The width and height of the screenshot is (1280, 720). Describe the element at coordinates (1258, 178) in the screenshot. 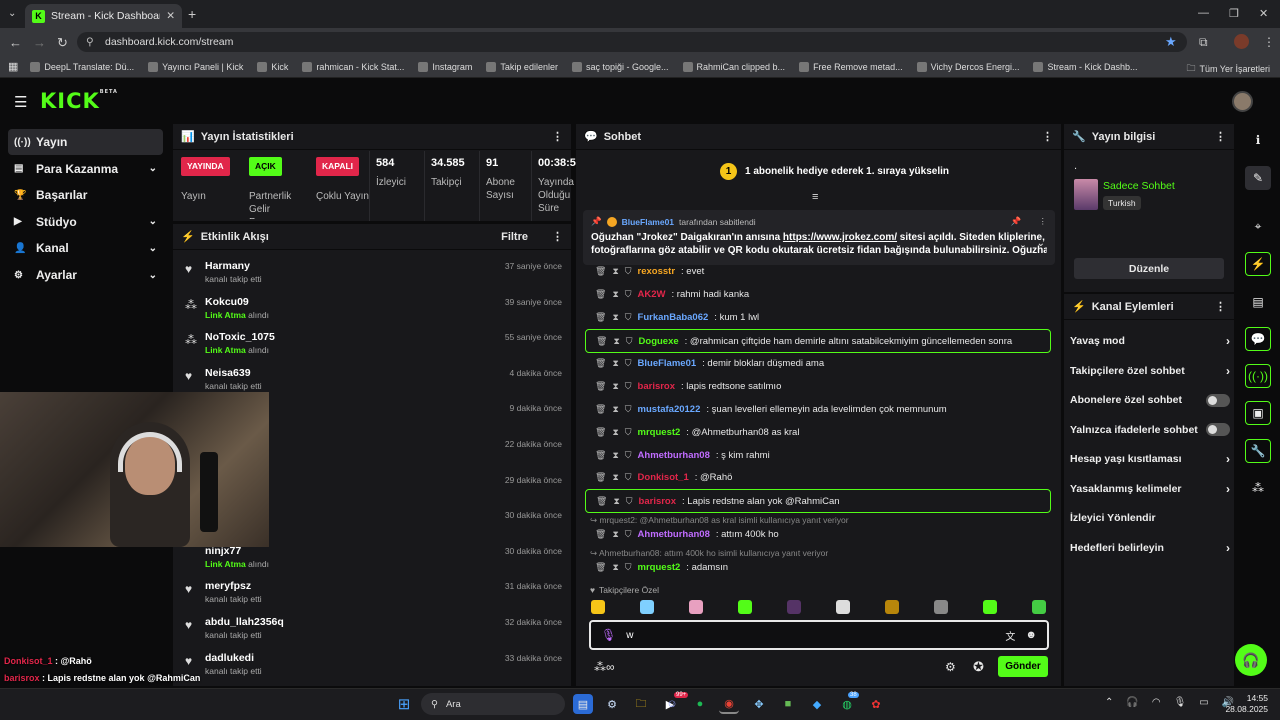

I see `edit-icon: ✎` at that location.